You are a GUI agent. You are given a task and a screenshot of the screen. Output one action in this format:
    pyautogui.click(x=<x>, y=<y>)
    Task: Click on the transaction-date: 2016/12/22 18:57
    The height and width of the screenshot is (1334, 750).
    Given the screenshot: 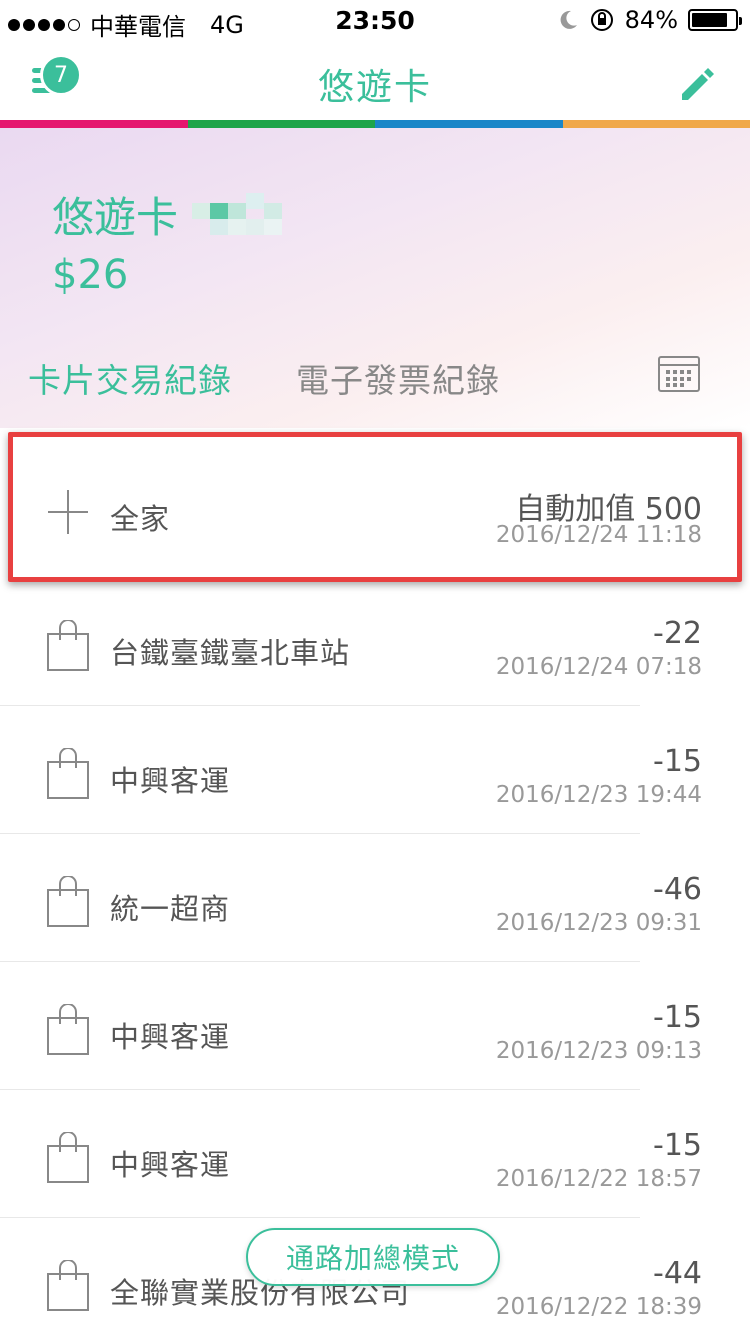 What is the action you would take?
    pyautogui.click(x=598, y=1179)
    